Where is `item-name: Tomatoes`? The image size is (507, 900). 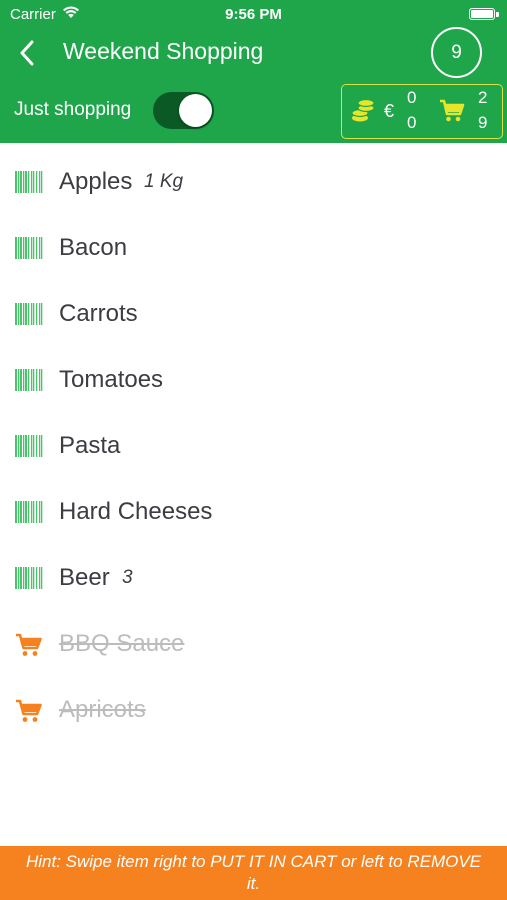
item-name: Tomatoes is located at coordinates (111, 379).